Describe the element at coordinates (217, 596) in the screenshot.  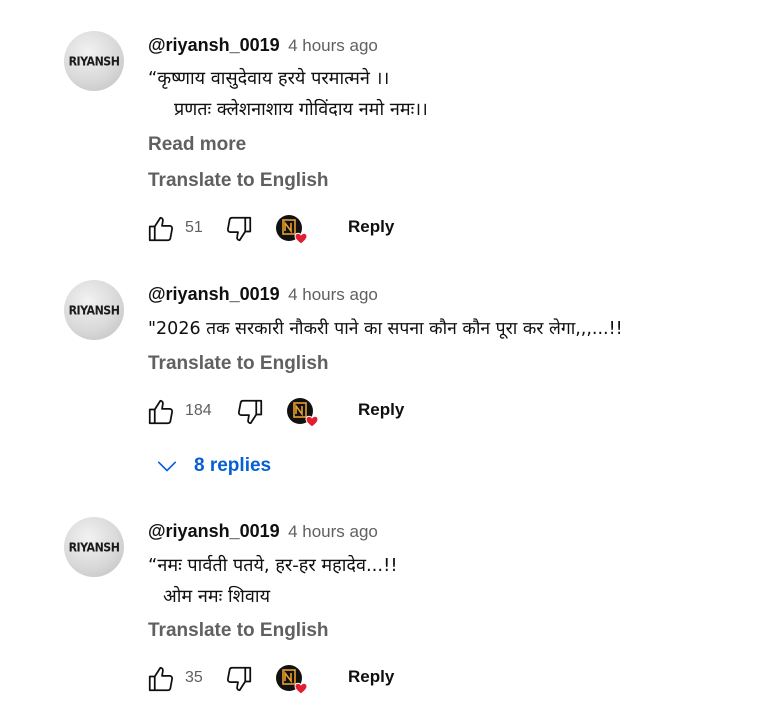
I see `comment-text-line: ओम नमः शिवाय` at that location.